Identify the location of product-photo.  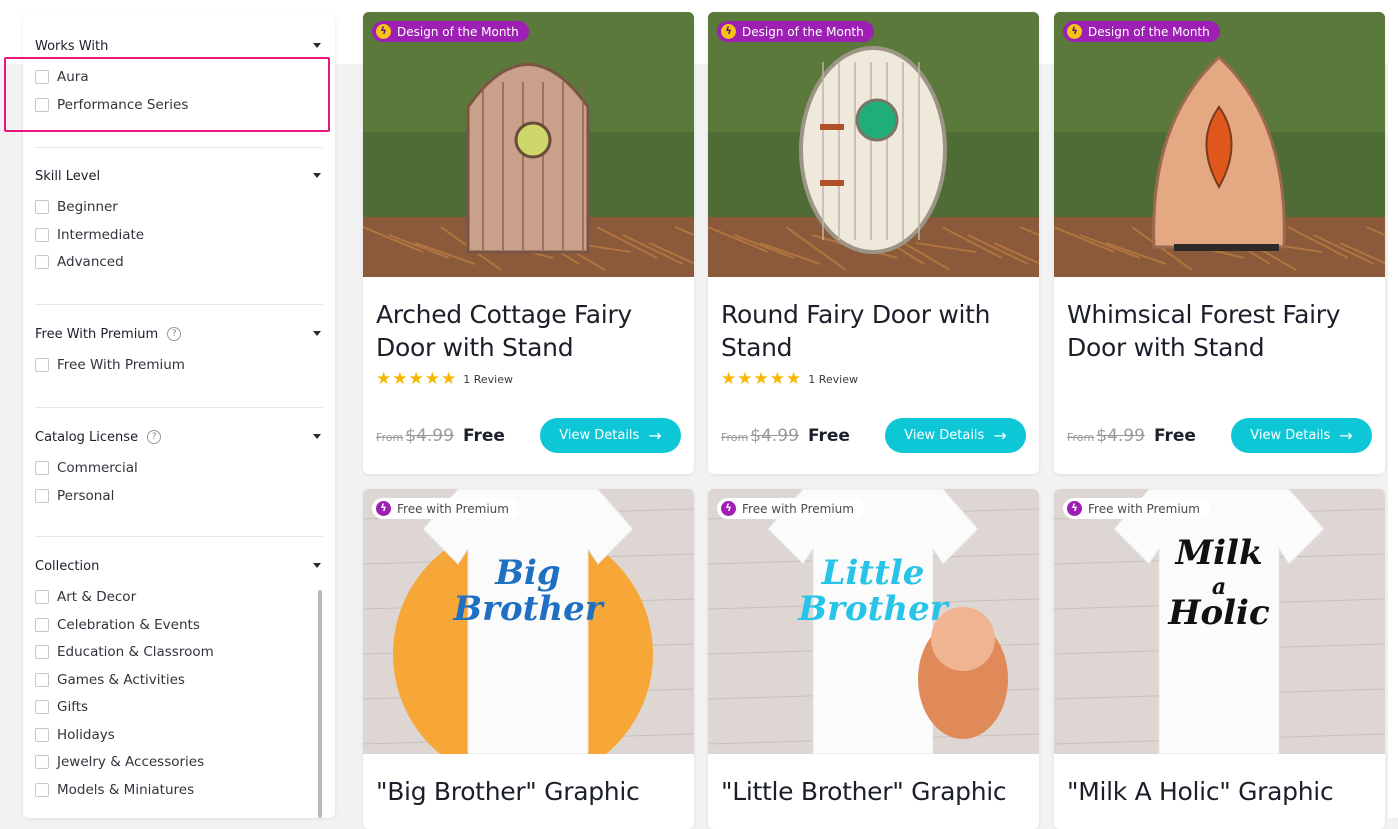
(528, 144).